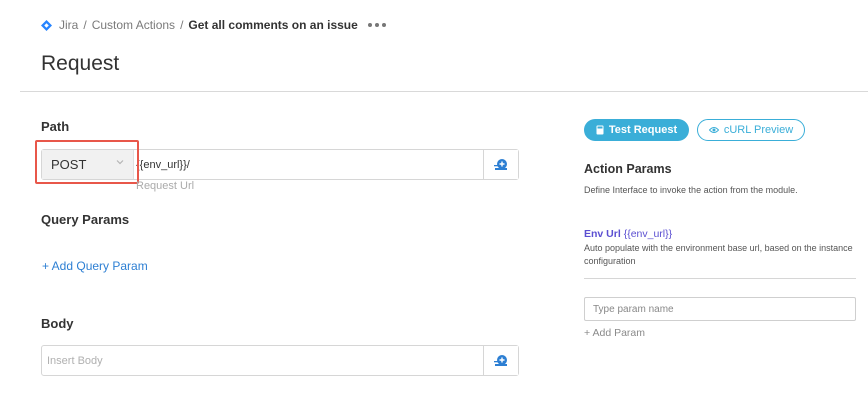 The height and width of the screenshot is (398, 868). What do you see at coordinates (80, 63) in the screenshot?
I see `page-title: Request` at bounding box center [80, 63].